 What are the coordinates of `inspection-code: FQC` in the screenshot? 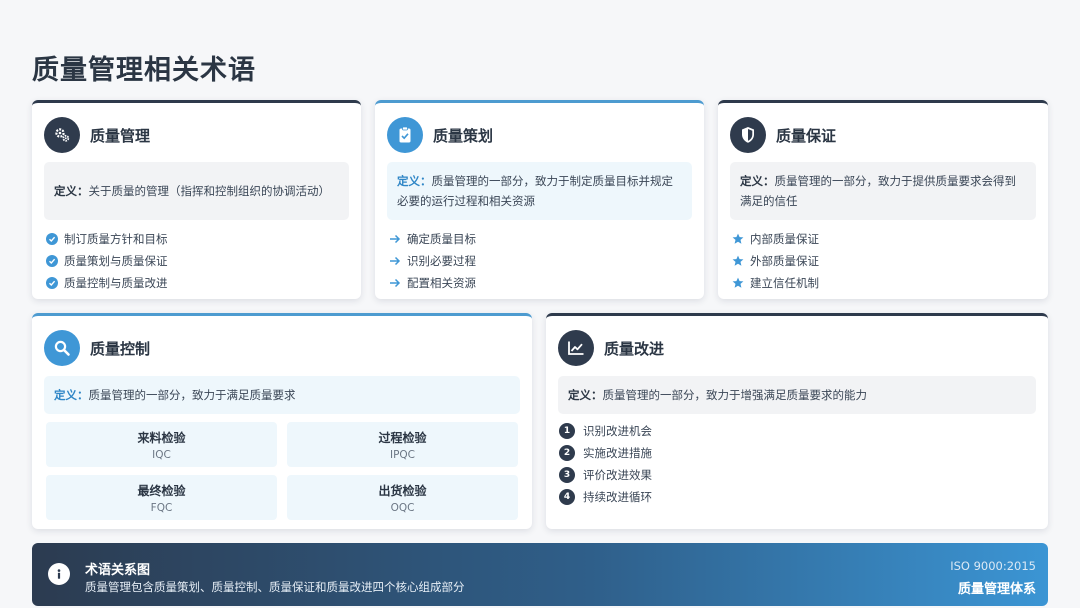 It's located at (161, 507).